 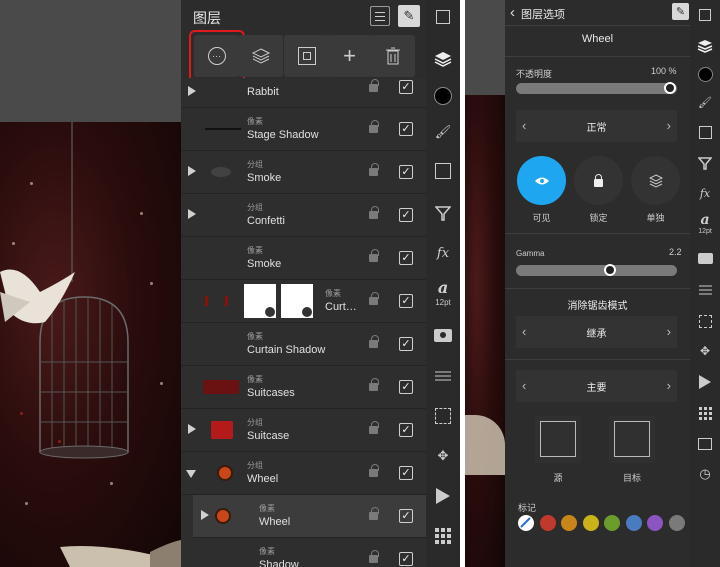 I want to click on layer-row: 像素 Curt… ✓, so click(x=303, y=301).